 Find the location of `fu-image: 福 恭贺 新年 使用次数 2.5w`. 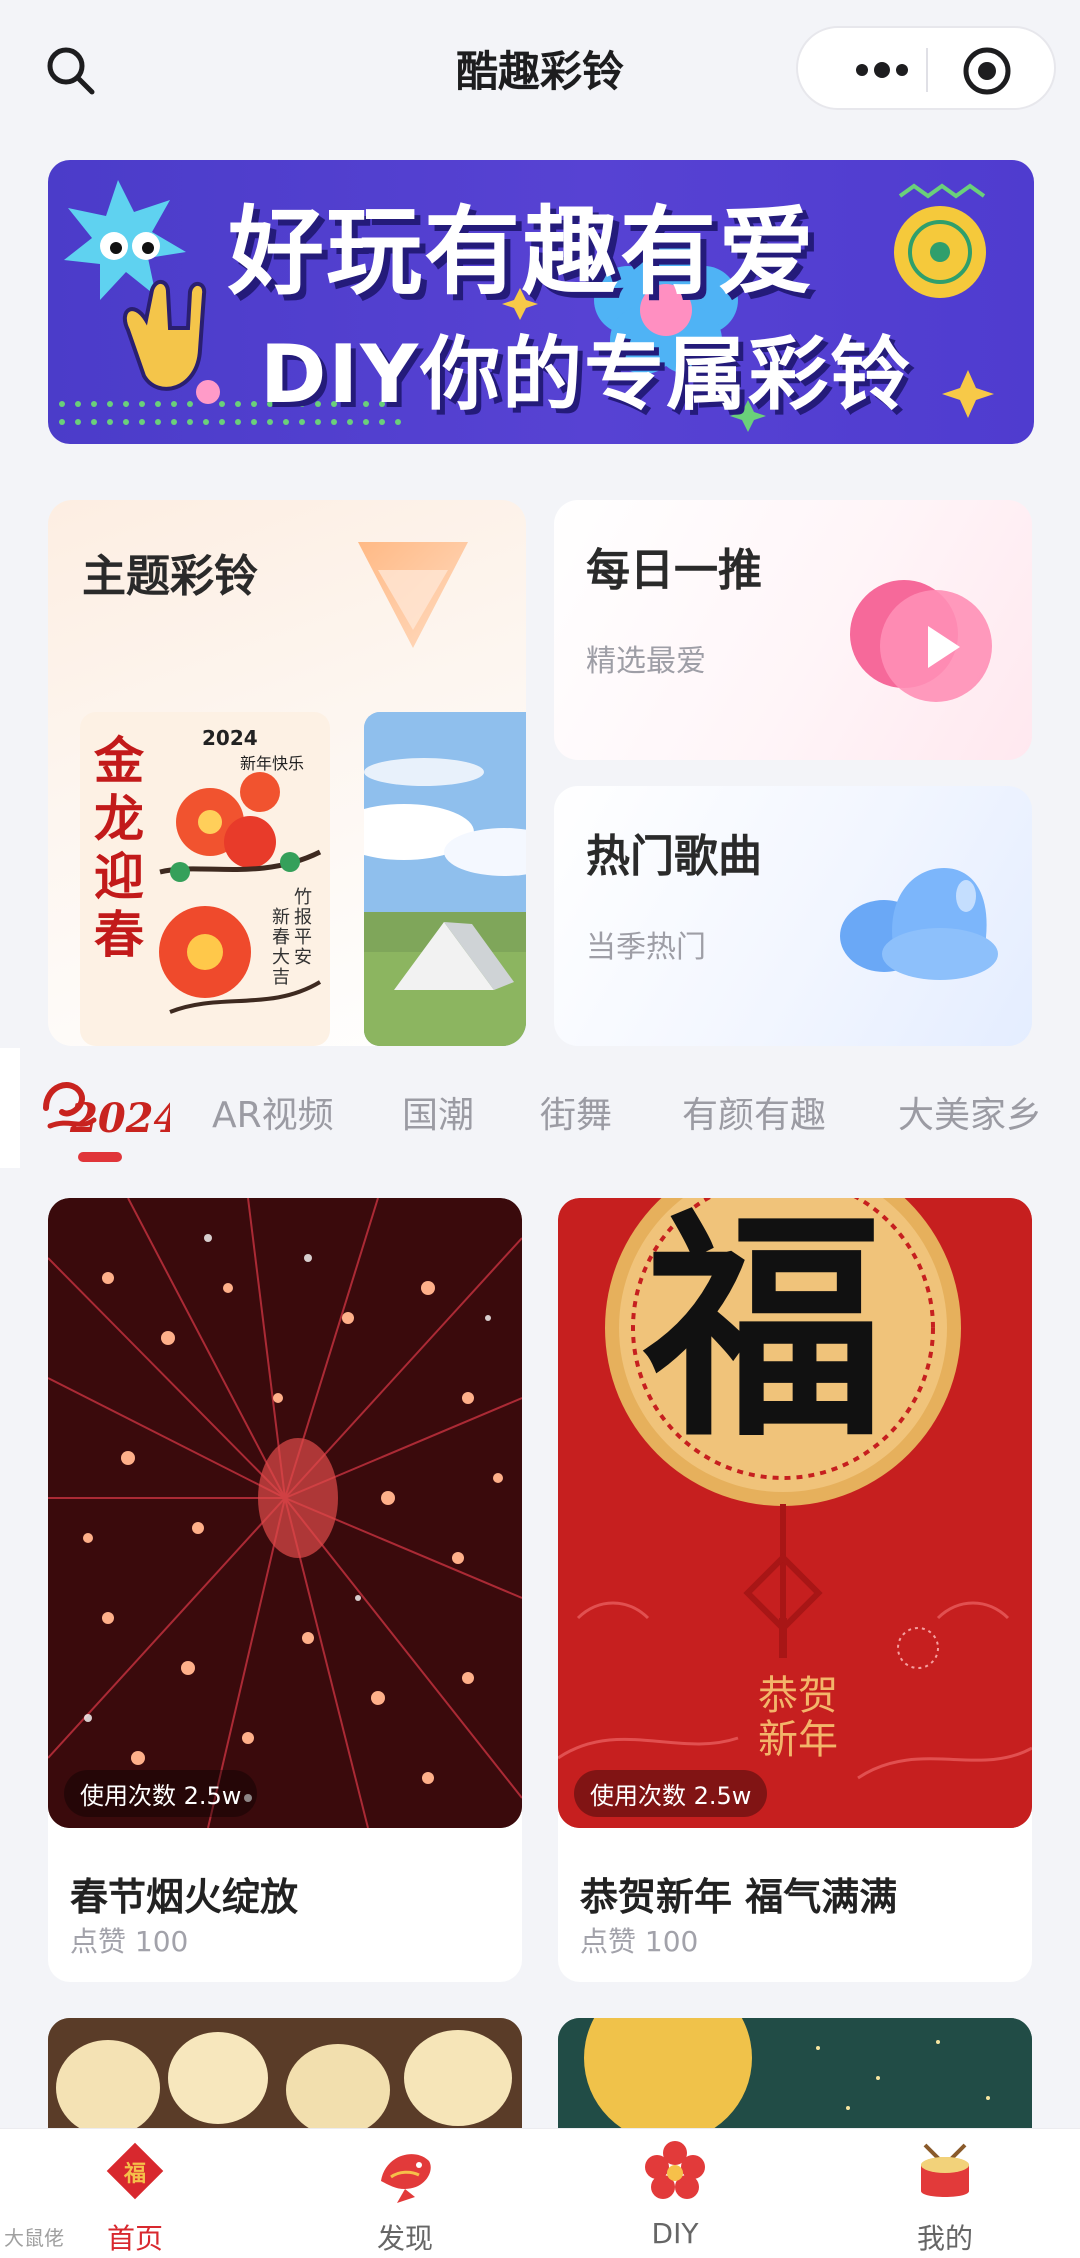

fu-image: 福 恭贺 新年 使用次数 2.5w is located at coordinates (795, 1513).